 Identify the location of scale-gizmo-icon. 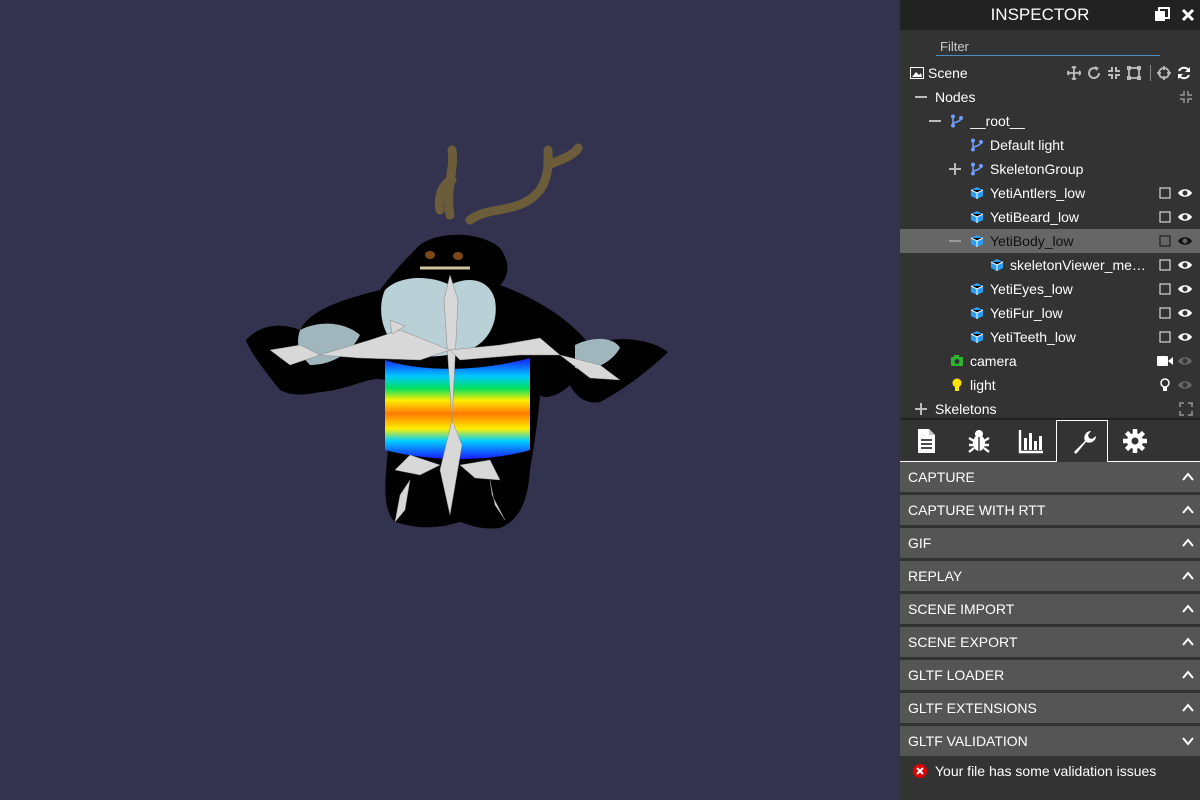
(1114, 73).